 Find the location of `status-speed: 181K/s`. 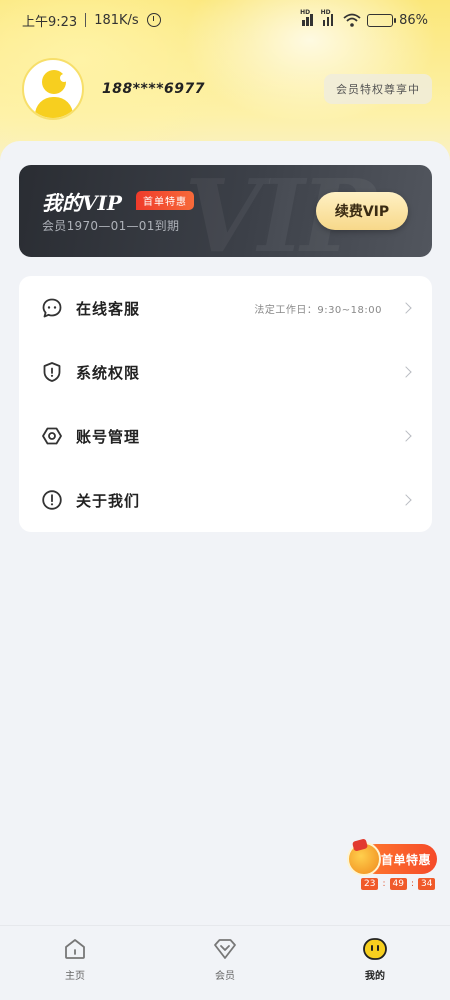

status-speed: 181K/s is located at coordinates (116, 20).